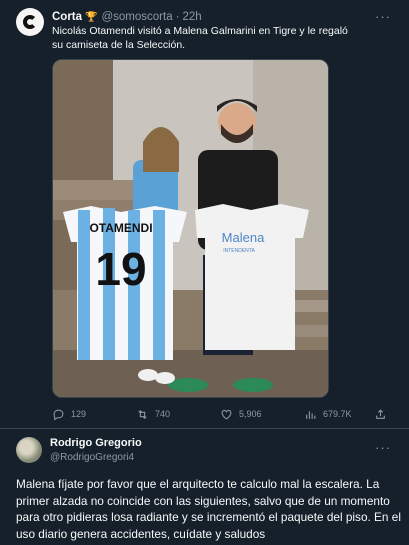 Image resolution: width=409 pixels, height=545 pixels. I want to click on trophy-icon: 🏆, so click(91, 17).